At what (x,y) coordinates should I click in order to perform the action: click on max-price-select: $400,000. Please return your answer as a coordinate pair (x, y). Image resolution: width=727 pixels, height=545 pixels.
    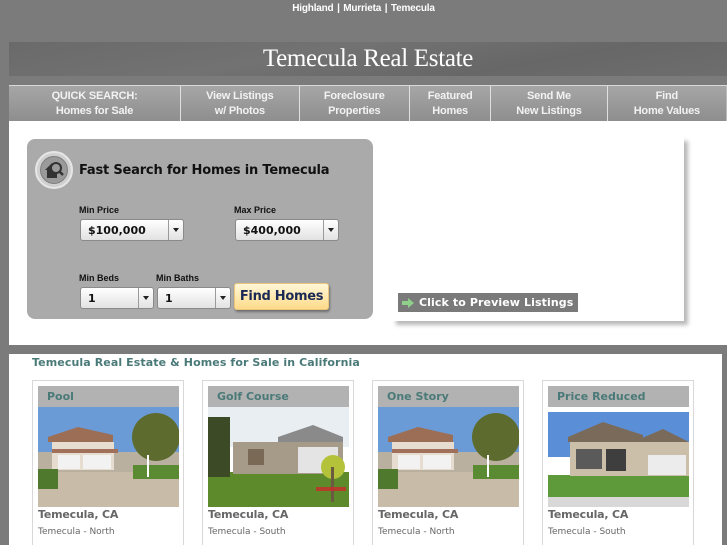
    Looking at the image, I should click on (287, 230).